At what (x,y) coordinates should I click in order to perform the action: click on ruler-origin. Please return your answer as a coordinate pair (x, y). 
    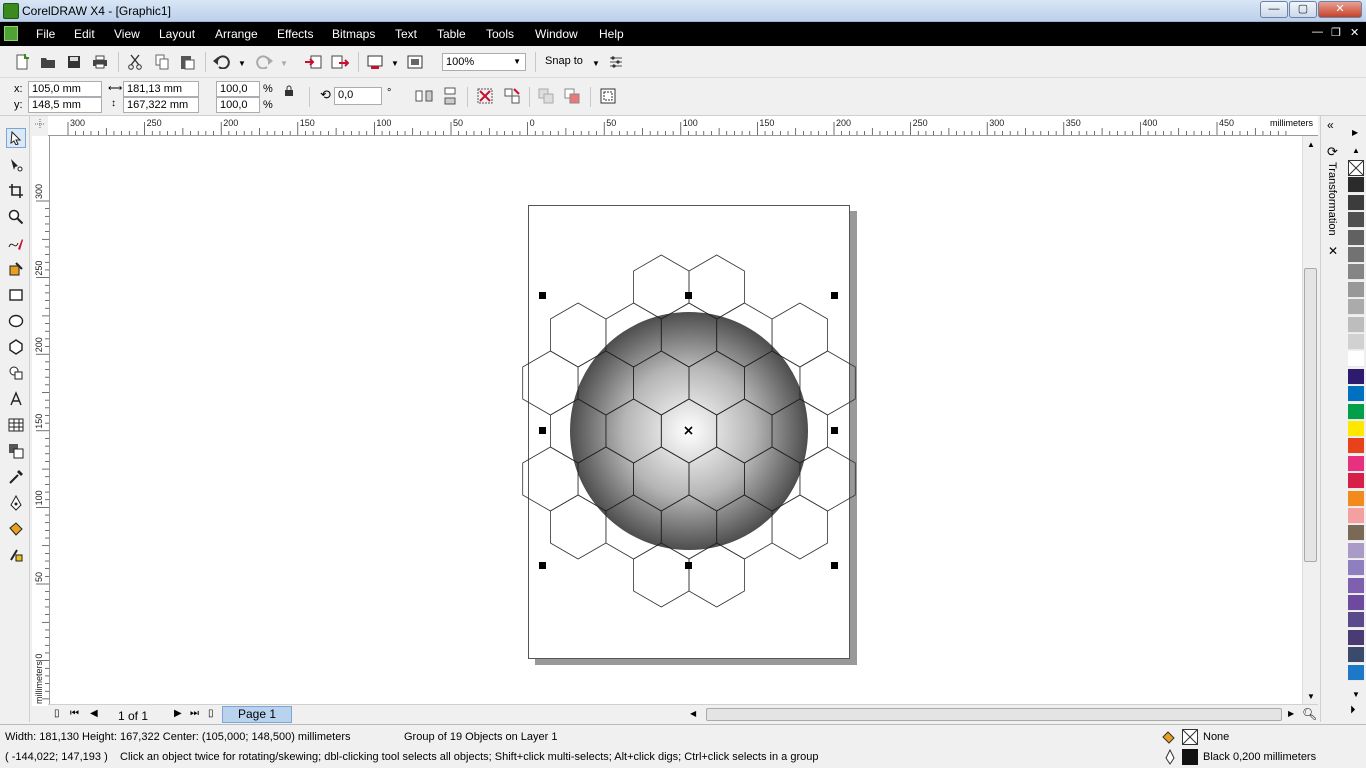
    Looking at the image, I should click on (40, 126).